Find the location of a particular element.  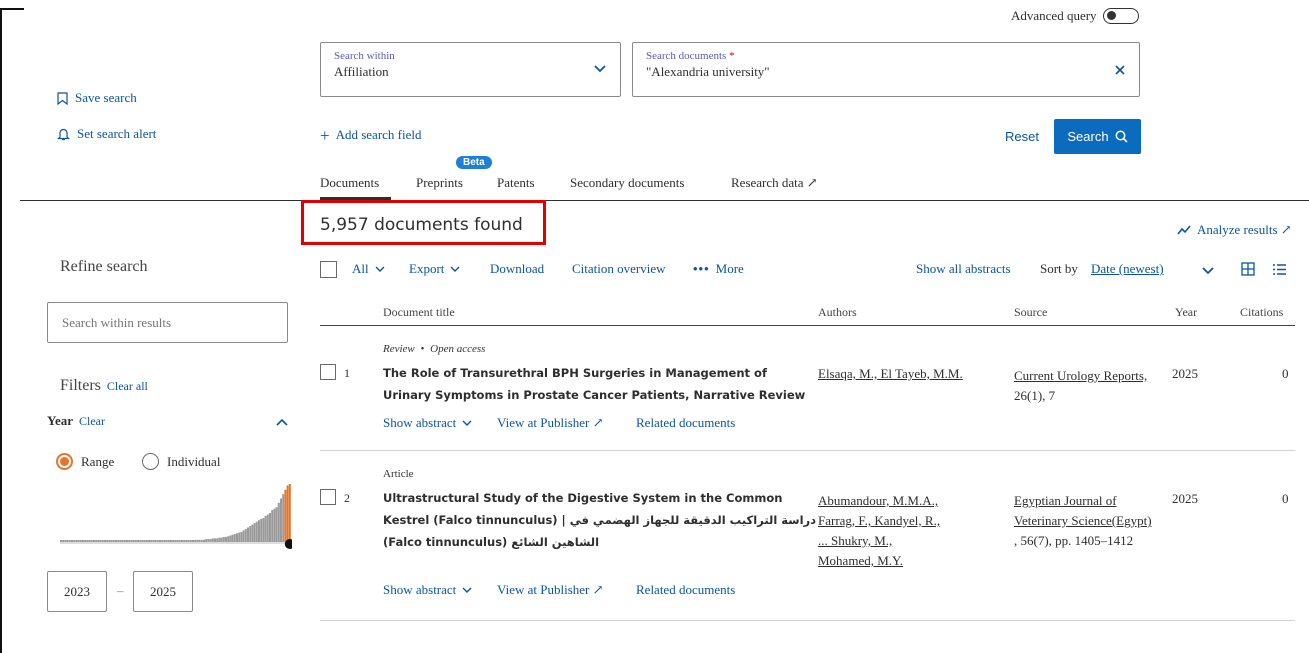

citation-overview-button: Citation overview is located at coordinates (619, 269).